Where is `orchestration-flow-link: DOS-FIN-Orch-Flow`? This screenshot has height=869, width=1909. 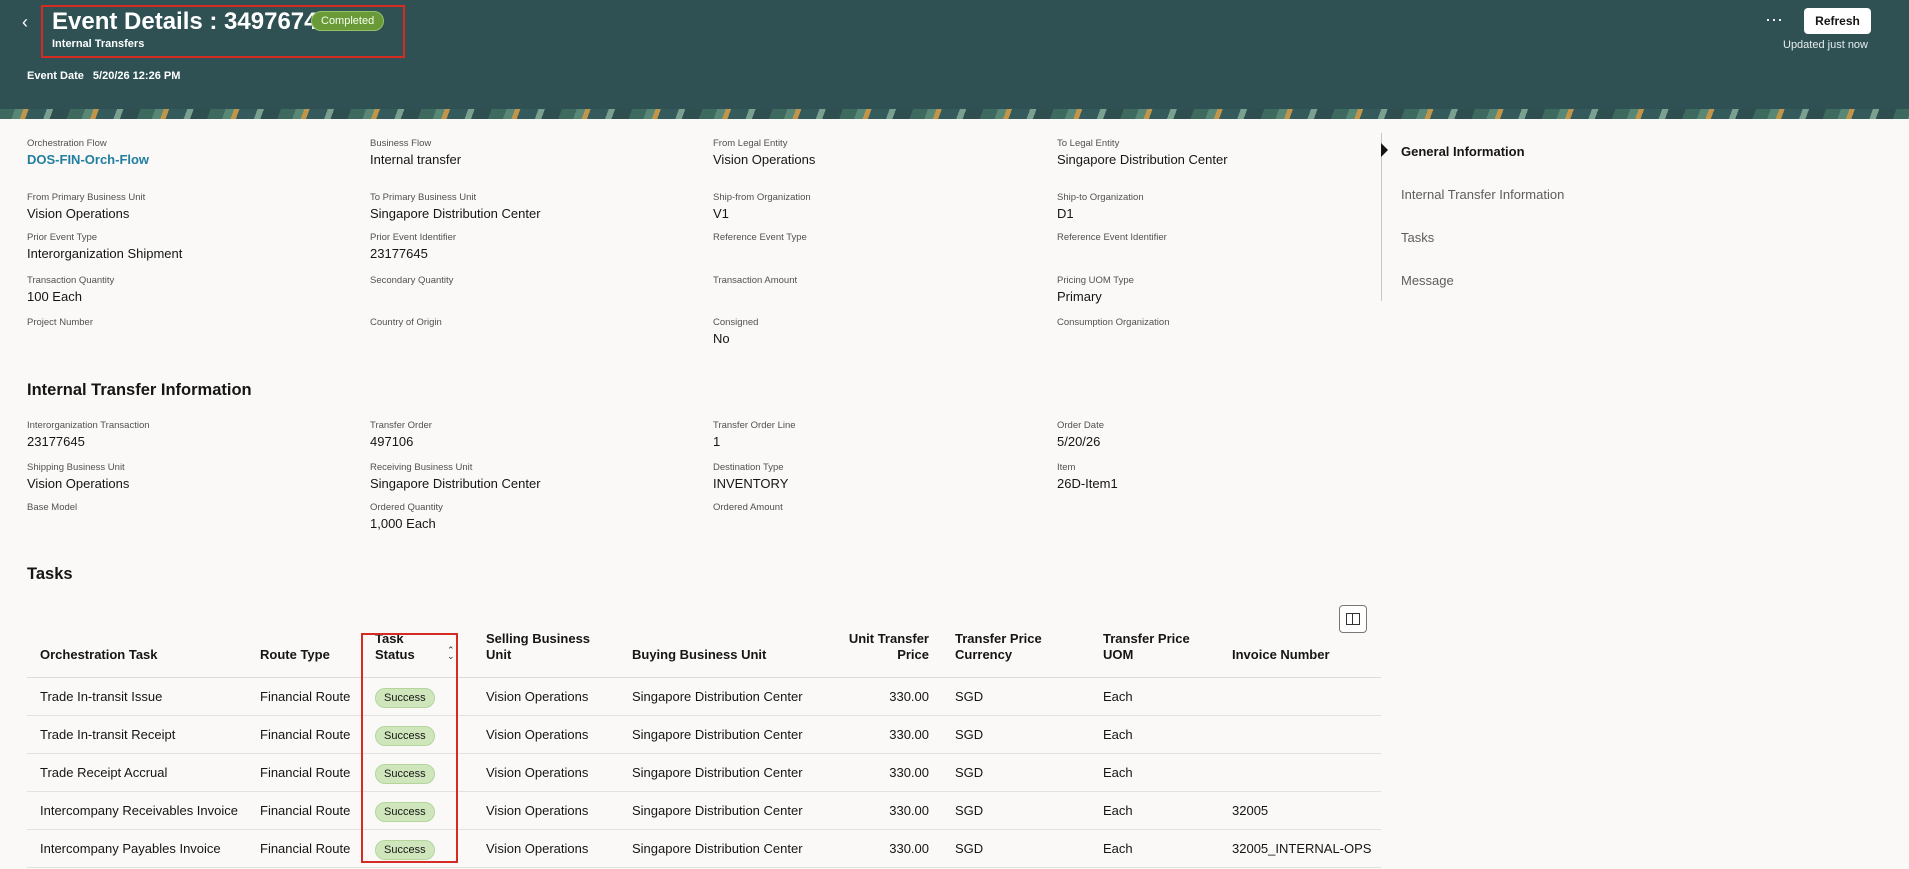 orchestration-flow-link: DOS-FIN-Orch-Flow is located at coordinates (88, 159).